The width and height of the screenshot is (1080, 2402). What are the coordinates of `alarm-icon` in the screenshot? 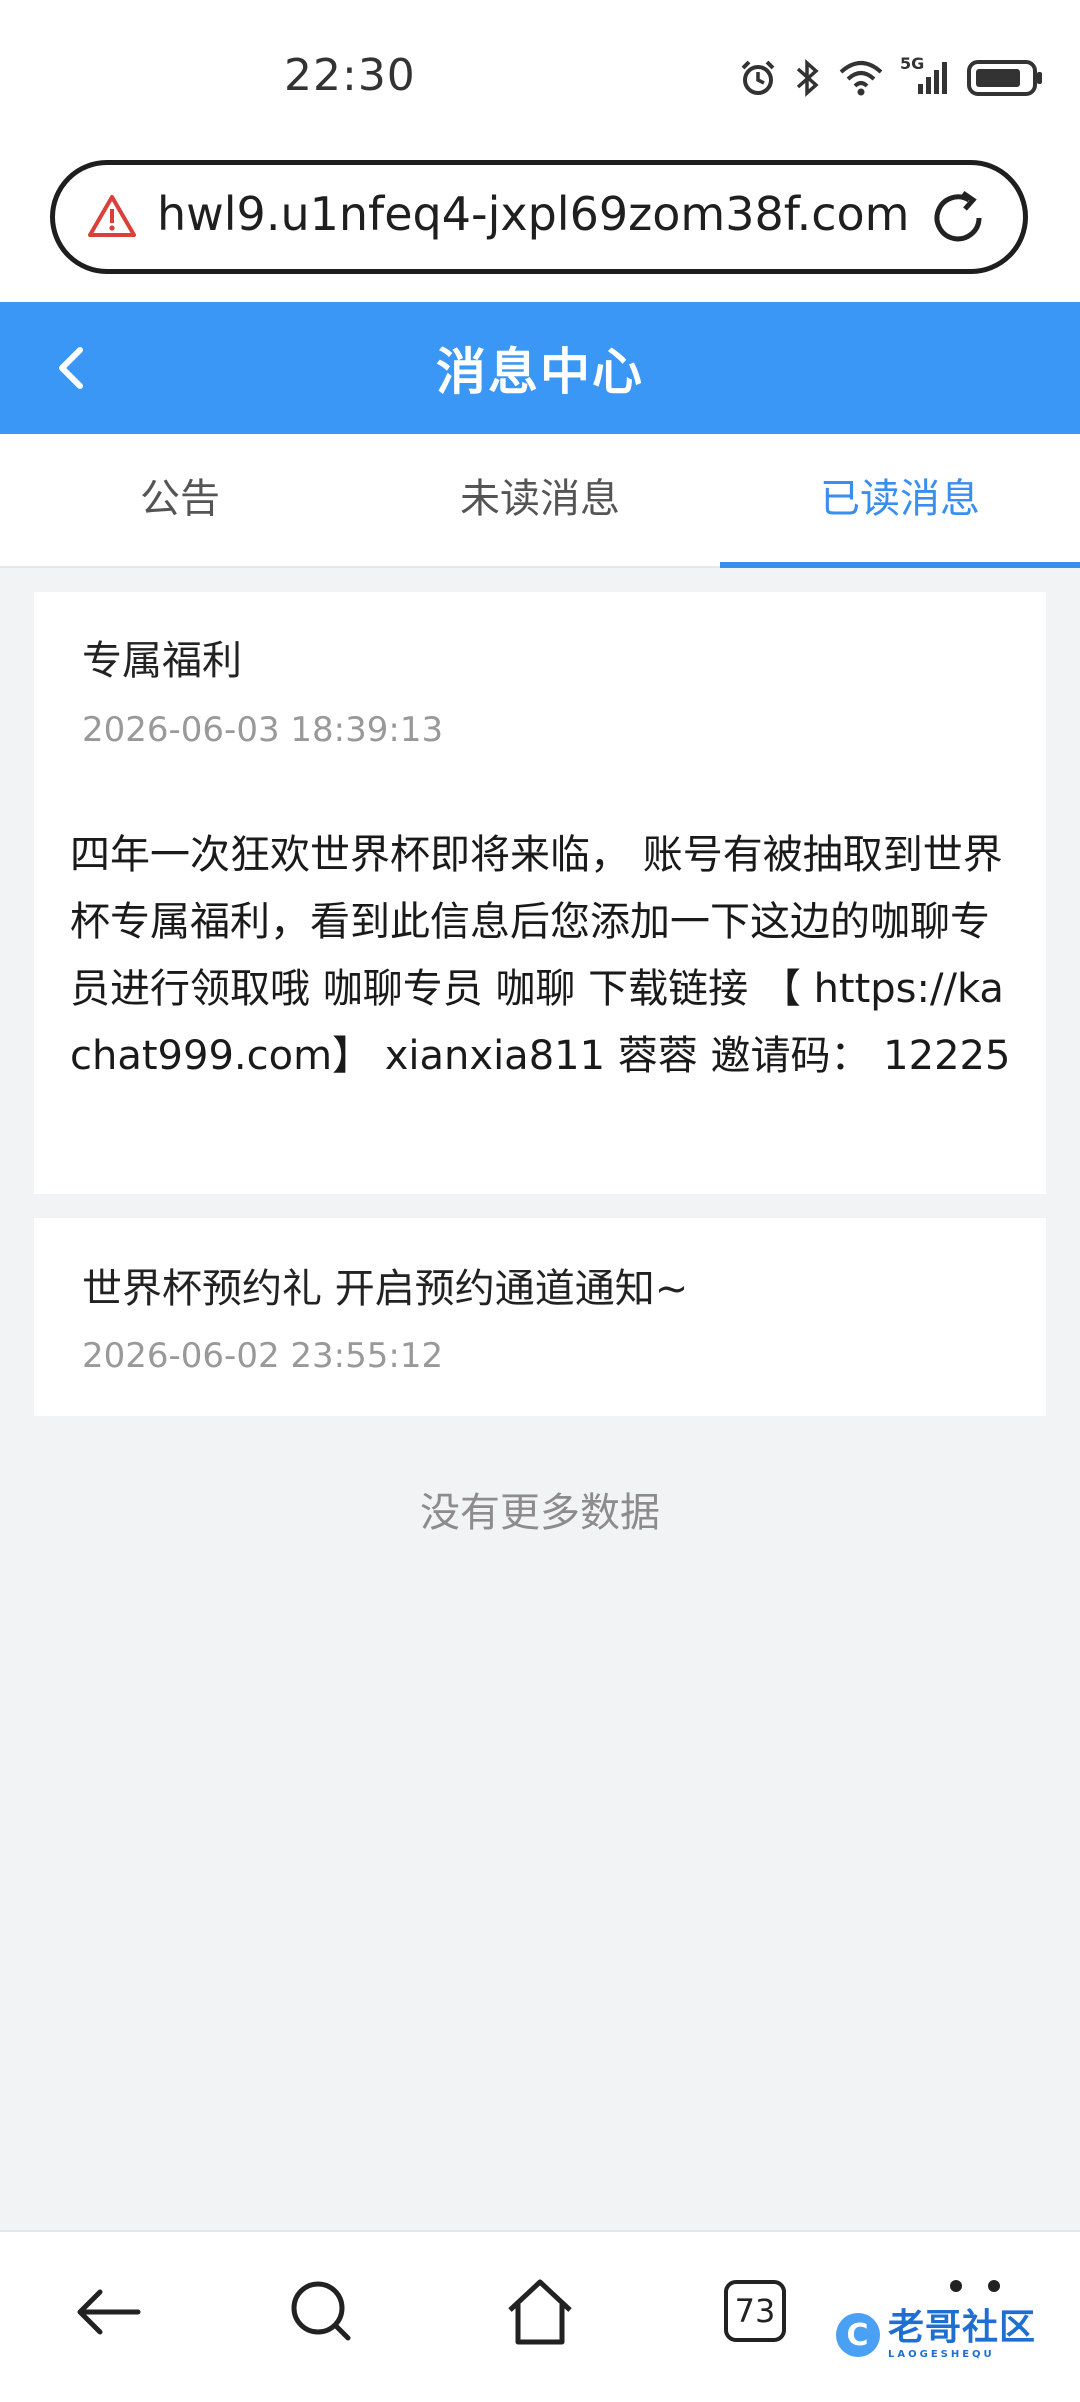 It's located at (758, 77).